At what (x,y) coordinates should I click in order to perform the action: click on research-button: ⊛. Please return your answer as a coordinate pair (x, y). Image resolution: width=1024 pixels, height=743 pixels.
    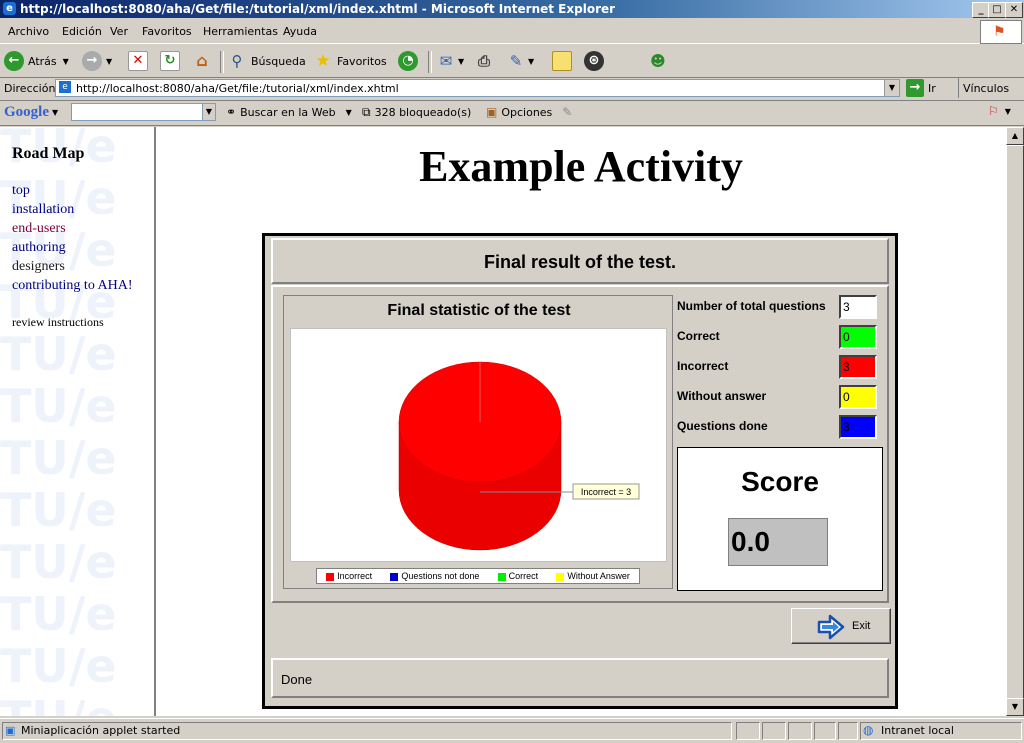
    Looking at the image, I should click on (594, 61).